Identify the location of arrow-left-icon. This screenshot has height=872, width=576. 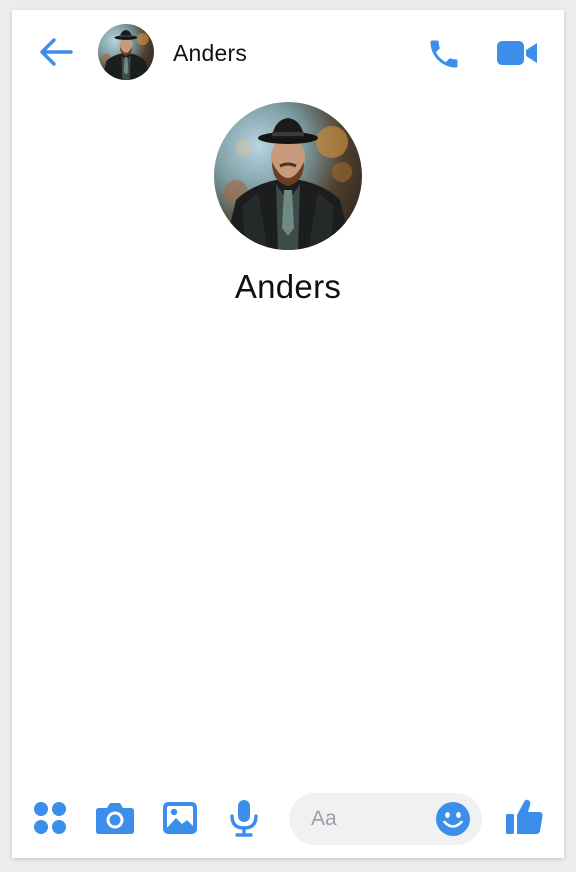
(56, 52).